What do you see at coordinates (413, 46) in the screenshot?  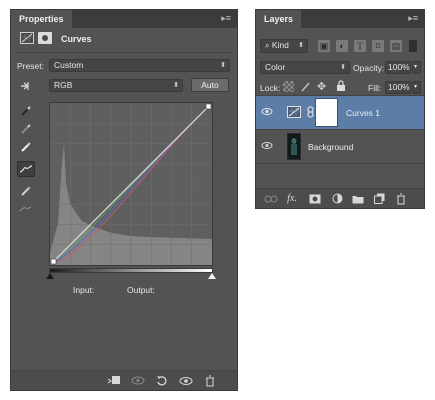 I see `filter-toggle-switch` at bounding box center [413, 46].